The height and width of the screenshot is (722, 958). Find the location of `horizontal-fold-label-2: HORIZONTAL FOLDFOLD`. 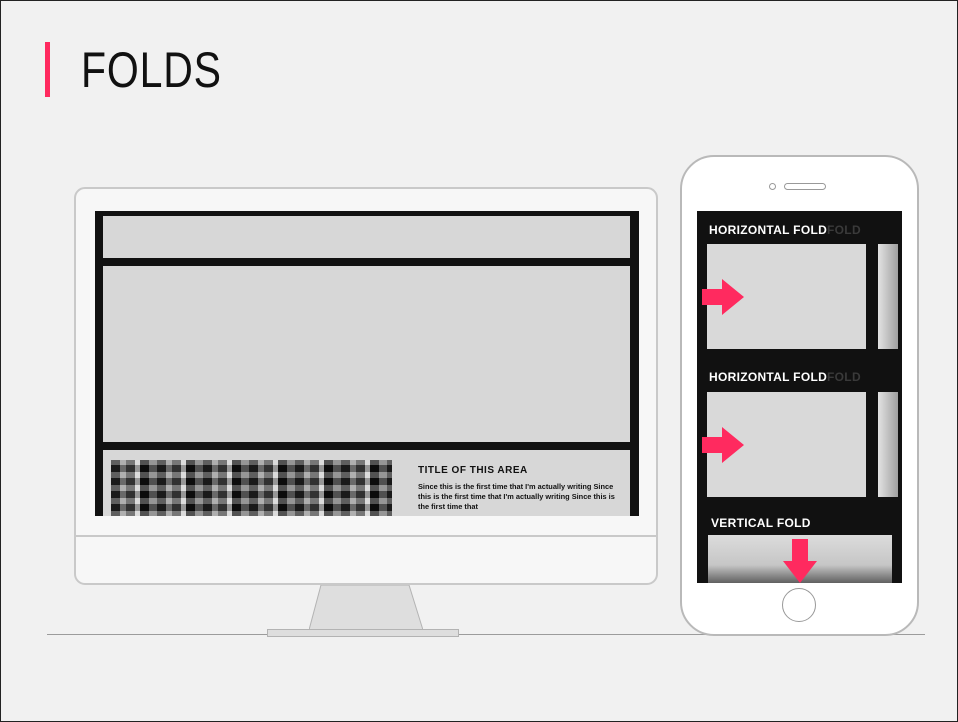

horizontal-fold-label-2: HORIZONTAL FOLDFOLD is located at coordinates (785, 377).